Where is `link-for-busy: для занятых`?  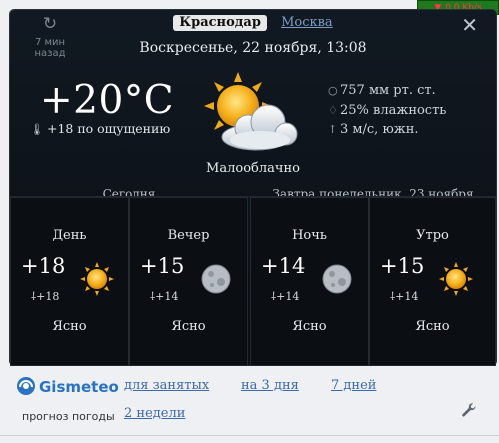 link-for-busy: для занятых is located at coordinates (166, 385).